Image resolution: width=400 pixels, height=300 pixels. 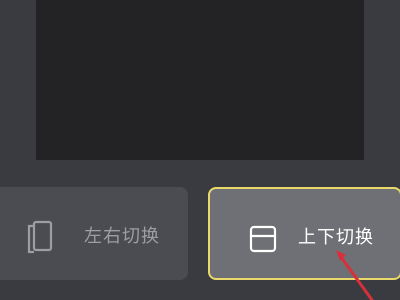 I want to click on left-right-switch-button: 左右切换, so click(x=94, y=233).